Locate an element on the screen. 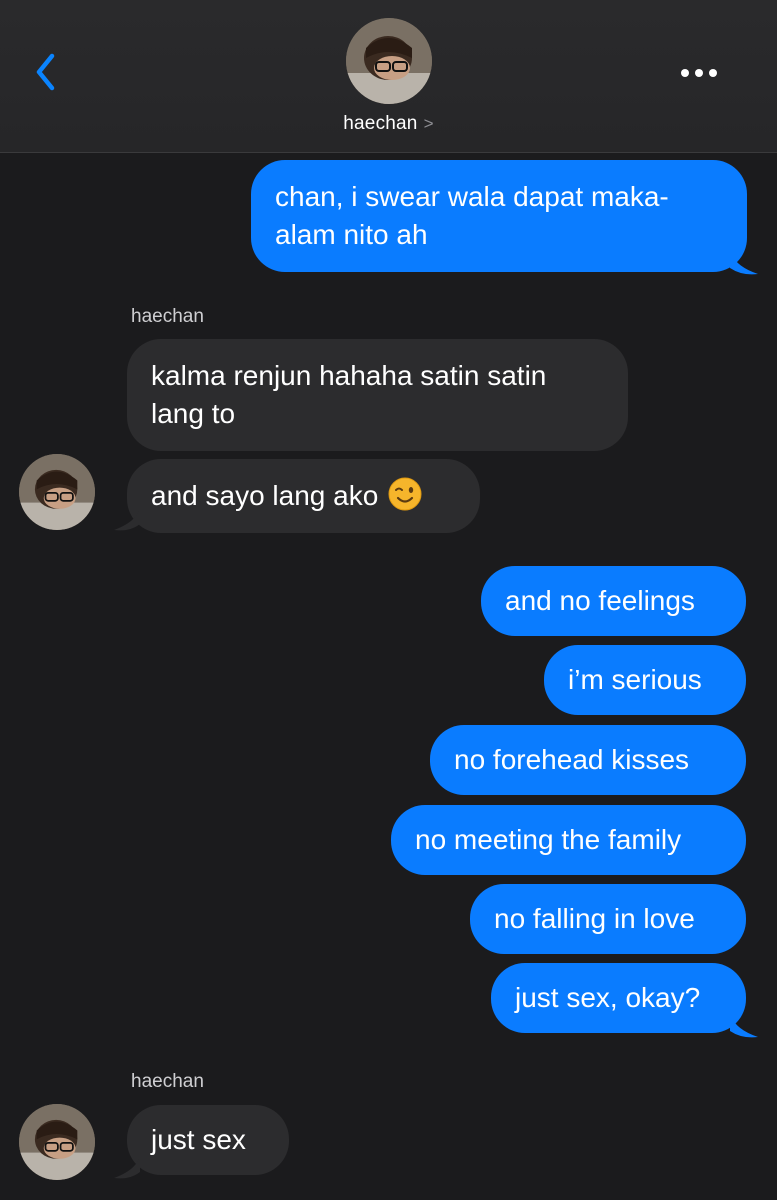  conversation-header: haechan > is located at coordinates (388, 76).